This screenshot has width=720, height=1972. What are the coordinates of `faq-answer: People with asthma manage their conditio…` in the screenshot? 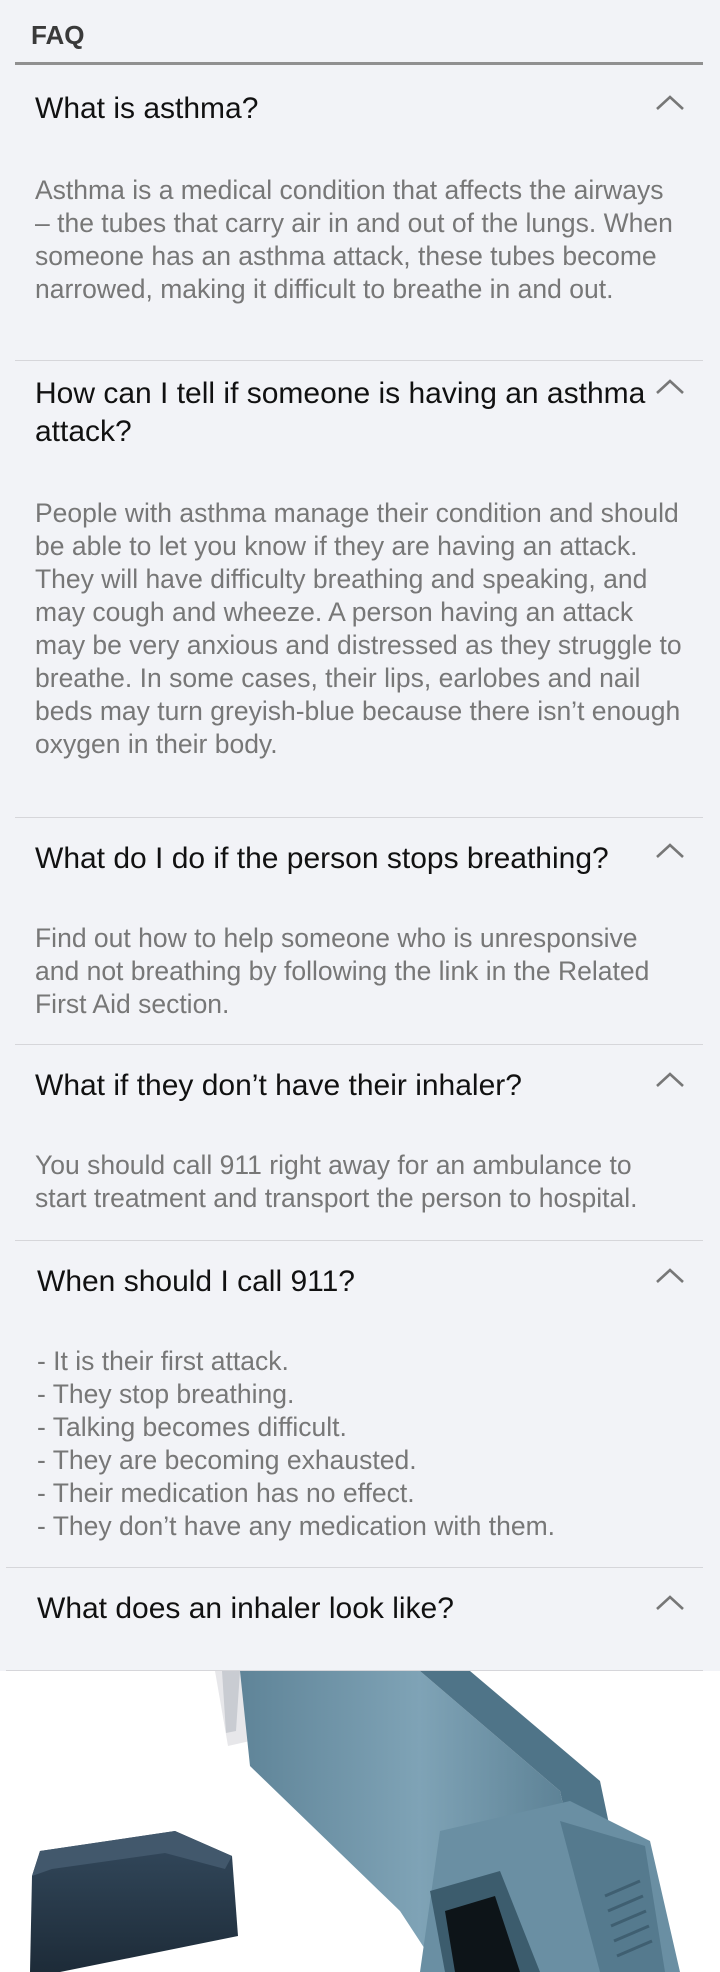 It's located at (358, 628).